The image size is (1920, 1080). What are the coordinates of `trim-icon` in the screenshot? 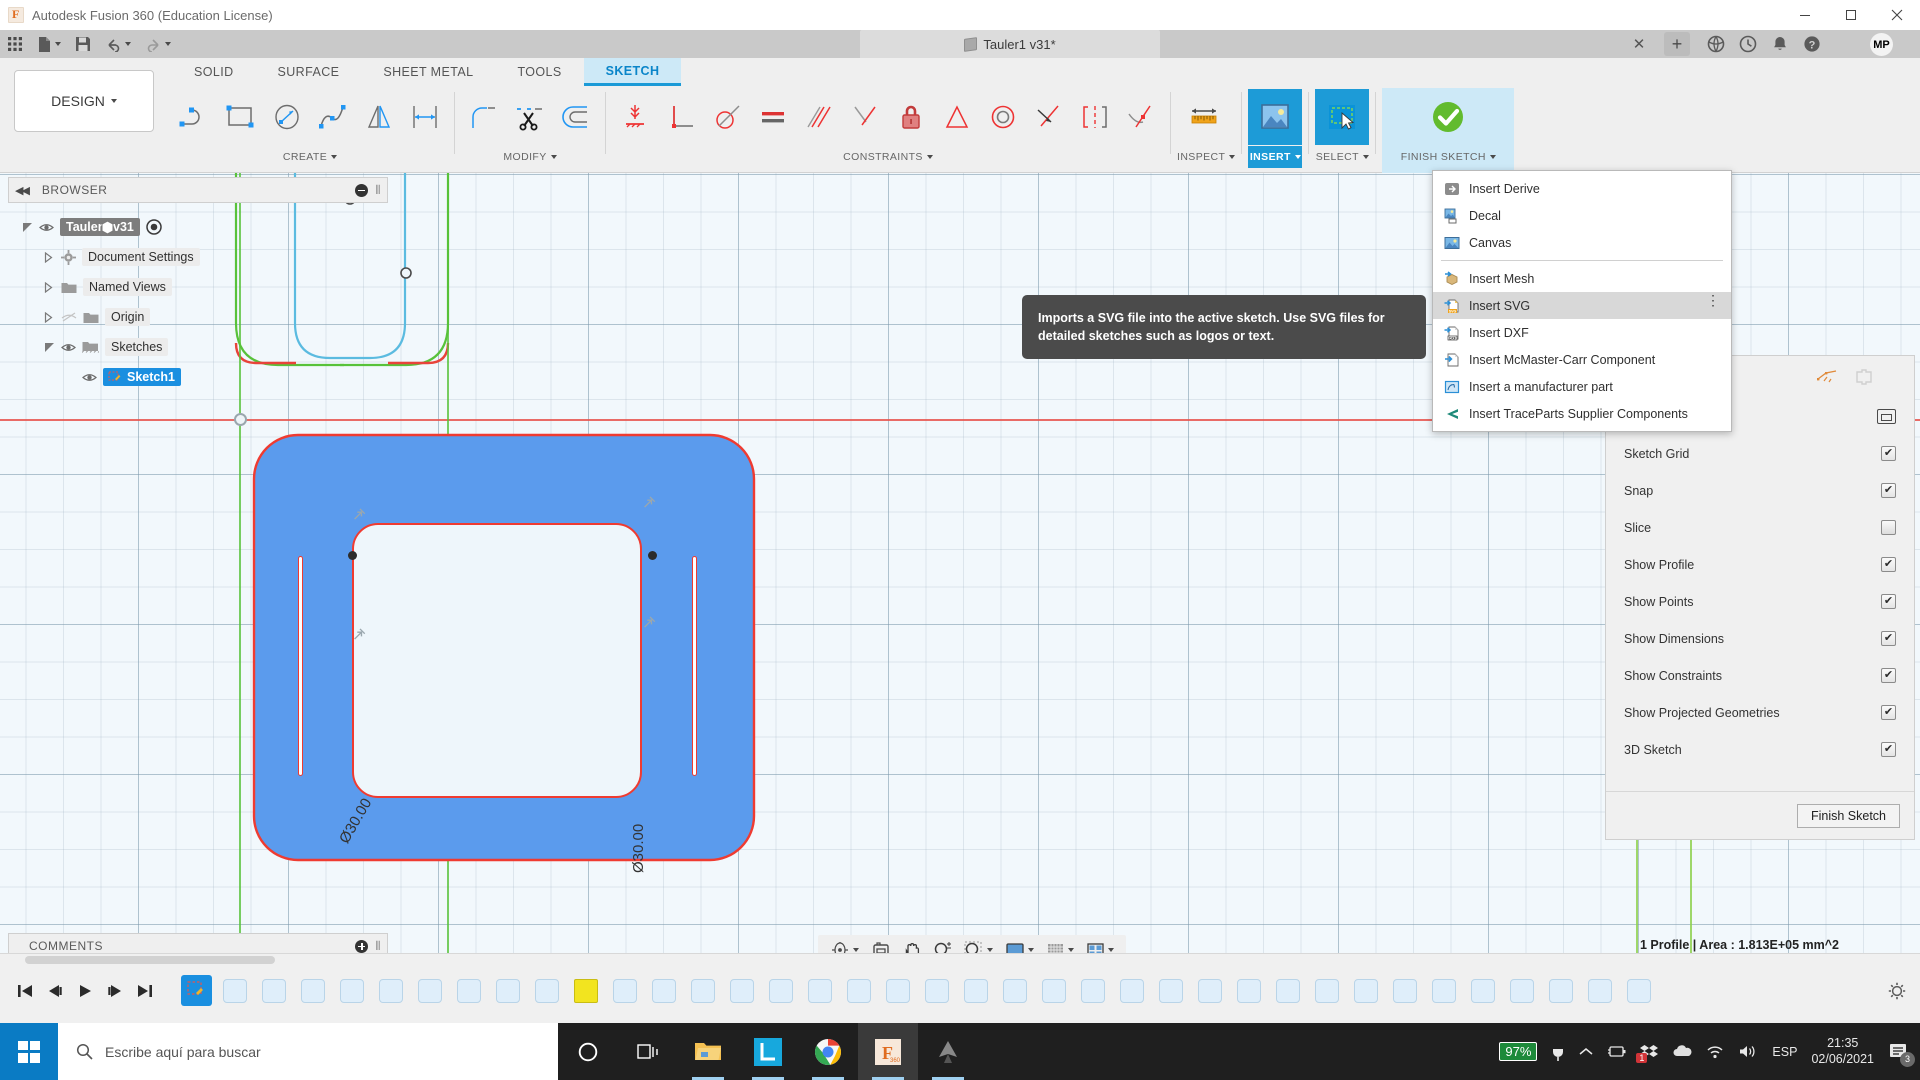 It's located at (530, 117).